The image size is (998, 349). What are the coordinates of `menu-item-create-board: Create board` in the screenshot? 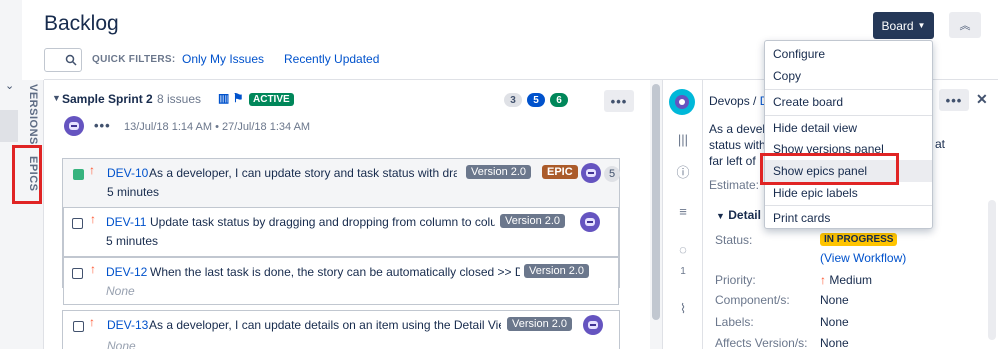 It's located at (848, 102).